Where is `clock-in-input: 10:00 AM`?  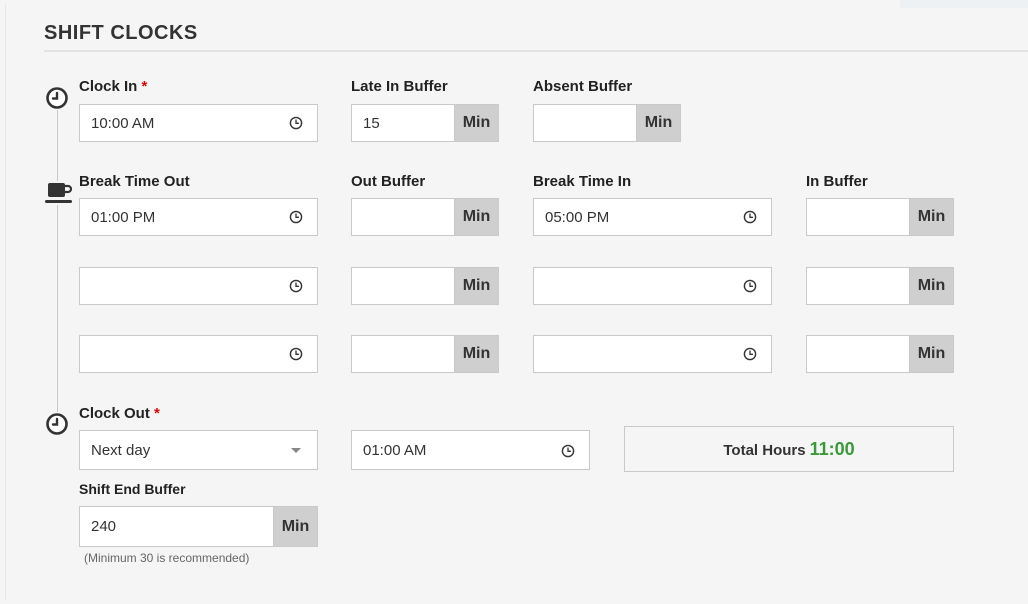 clock-in-input: 10:00 AM is located at coordinates (198, 123).